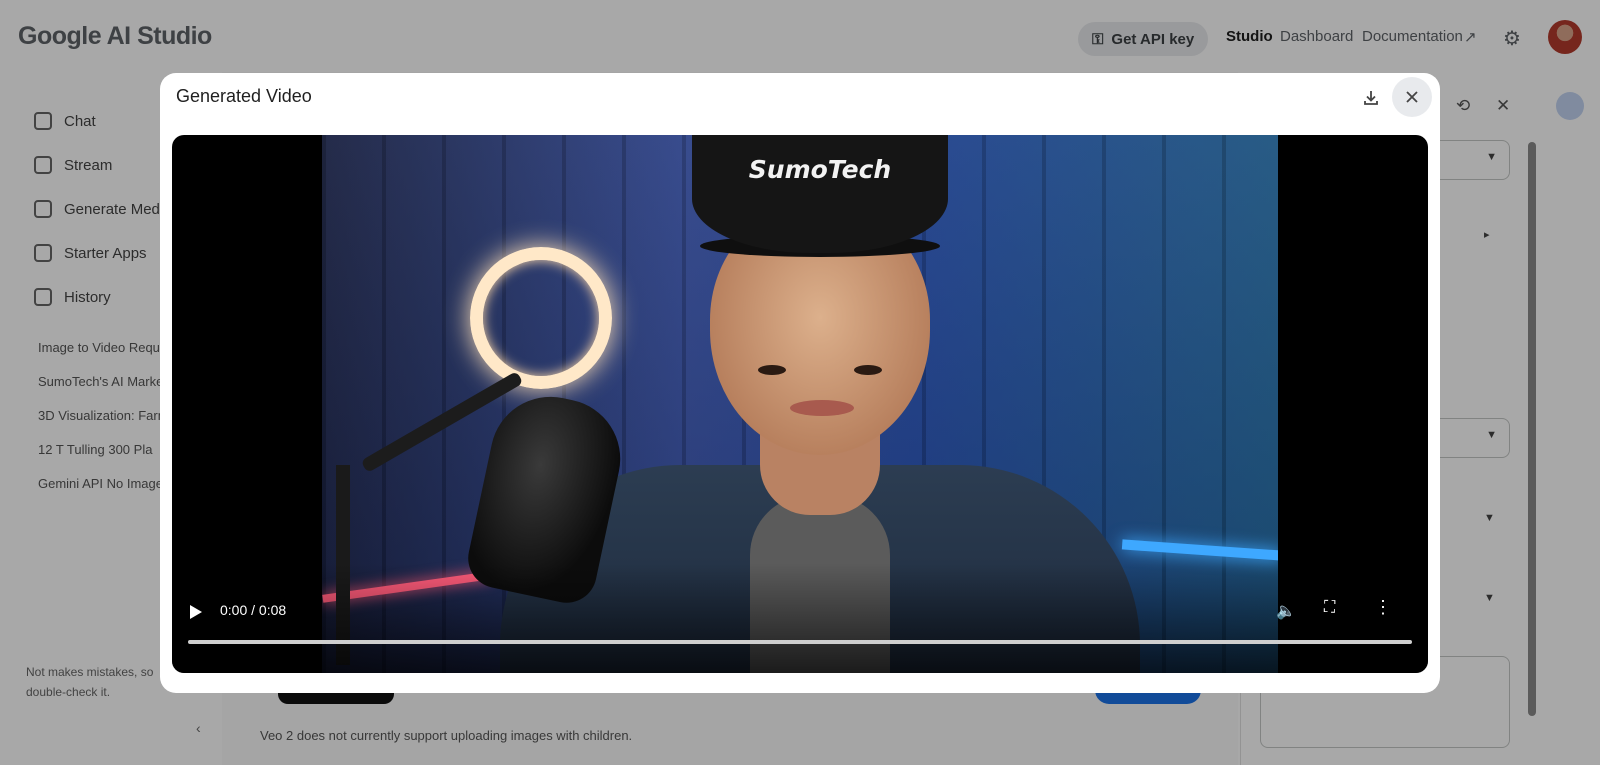 The width and height of the screenshot is (1600, 765). What do you see at coordinates (541, 318) in the screenshot?
I see `ring-light` at bounding box center [541, 318].